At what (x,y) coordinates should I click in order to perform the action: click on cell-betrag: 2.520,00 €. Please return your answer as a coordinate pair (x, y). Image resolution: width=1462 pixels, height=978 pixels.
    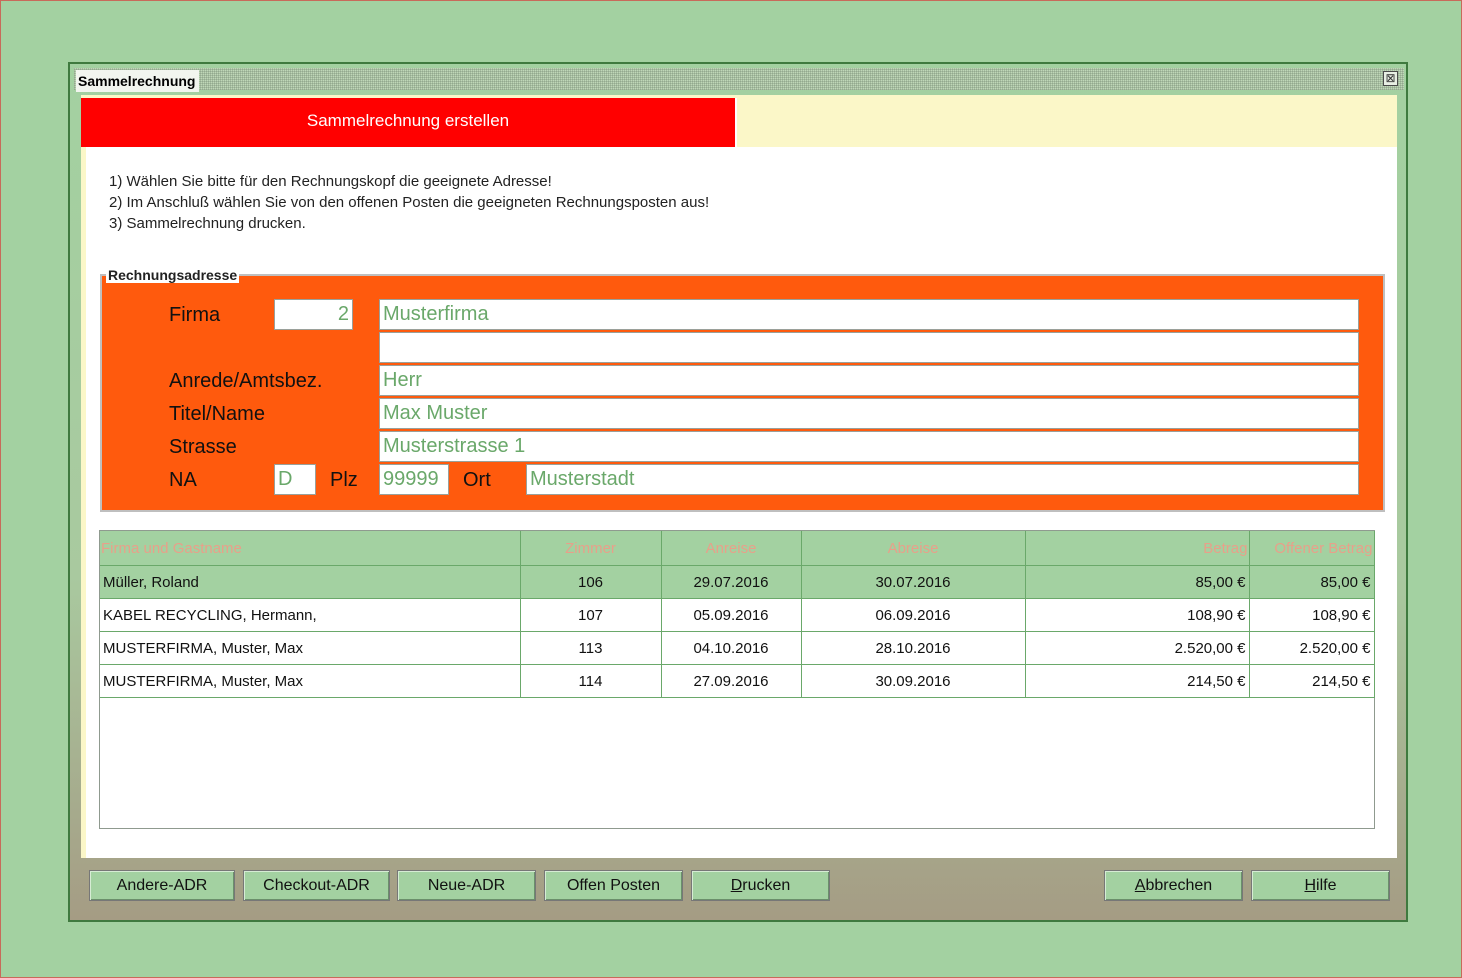
    Looking at the image, I should click on (1137, 648).